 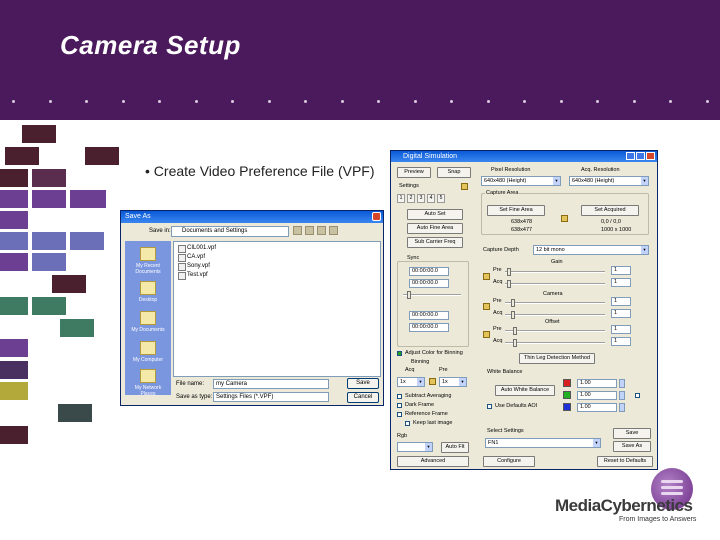 What do you see at coordinates (148, 261) in the screenshot?
I see `place-recent-documents: My Recent Documents` at bounding box center [148, 261].